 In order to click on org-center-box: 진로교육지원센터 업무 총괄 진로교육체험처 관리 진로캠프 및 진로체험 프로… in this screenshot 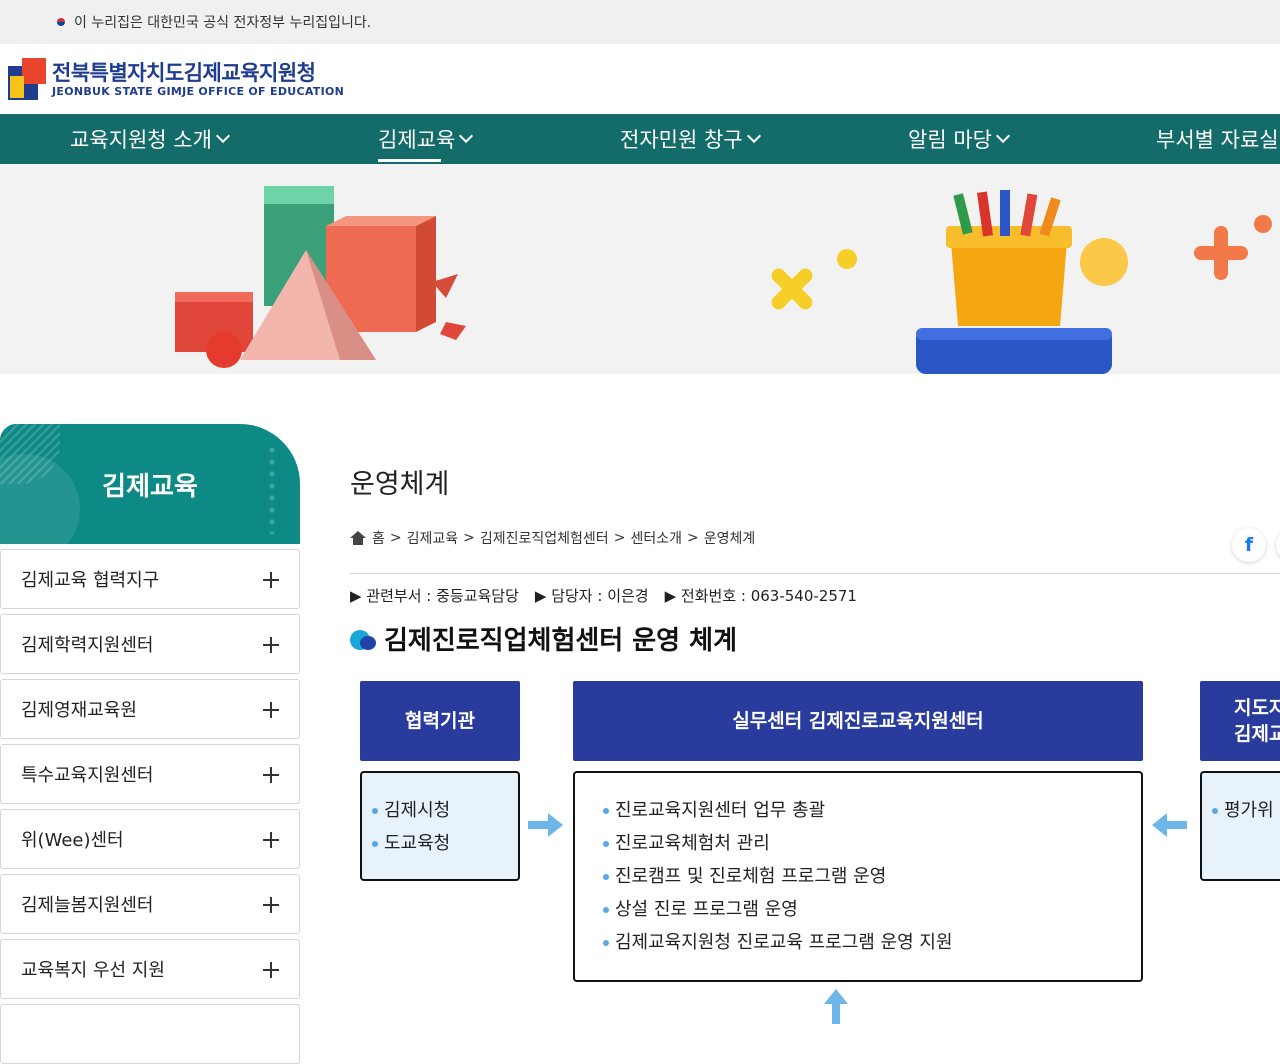, I will do `click(858, 876)`.